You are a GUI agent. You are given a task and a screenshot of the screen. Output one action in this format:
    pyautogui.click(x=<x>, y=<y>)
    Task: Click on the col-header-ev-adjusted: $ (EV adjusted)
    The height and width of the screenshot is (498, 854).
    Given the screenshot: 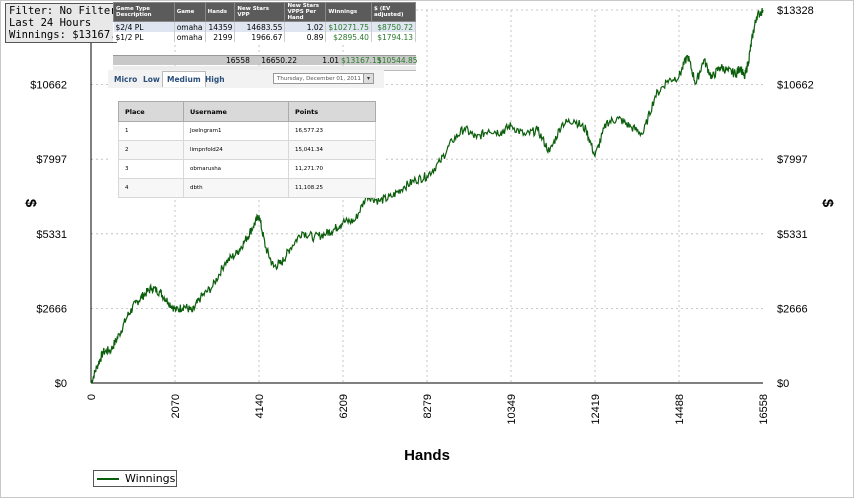 What is the action you would take?
    pyautogui.click(x=393, y=12)
    